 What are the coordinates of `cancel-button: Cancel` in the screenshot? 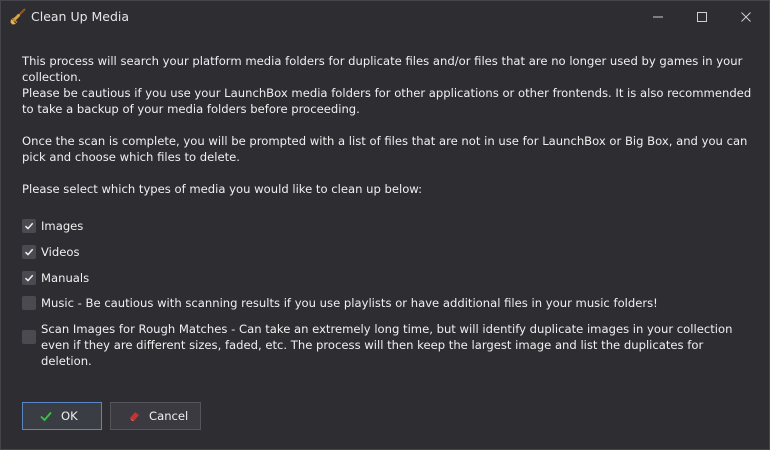 It's located at (155, 416).